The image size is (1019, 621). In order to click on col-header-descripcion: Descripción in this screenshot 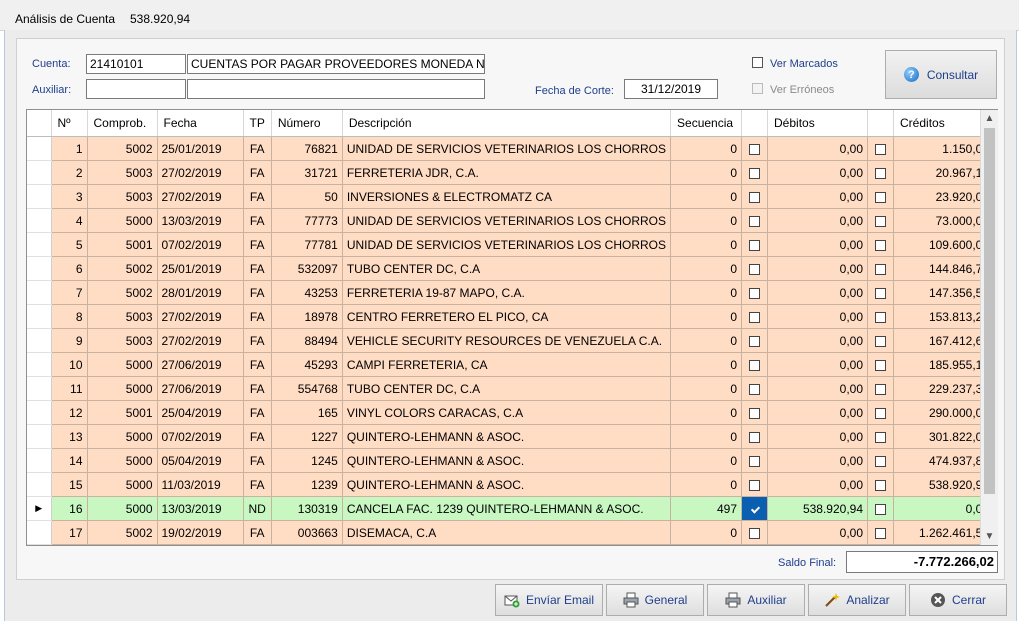, I will do `click(507, 123)`.